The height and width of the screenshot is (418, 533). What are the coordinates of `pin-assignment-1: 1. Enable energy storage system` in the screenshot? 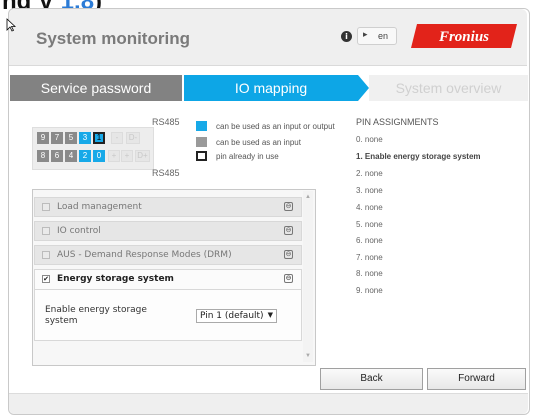 It's located at (418, 156).